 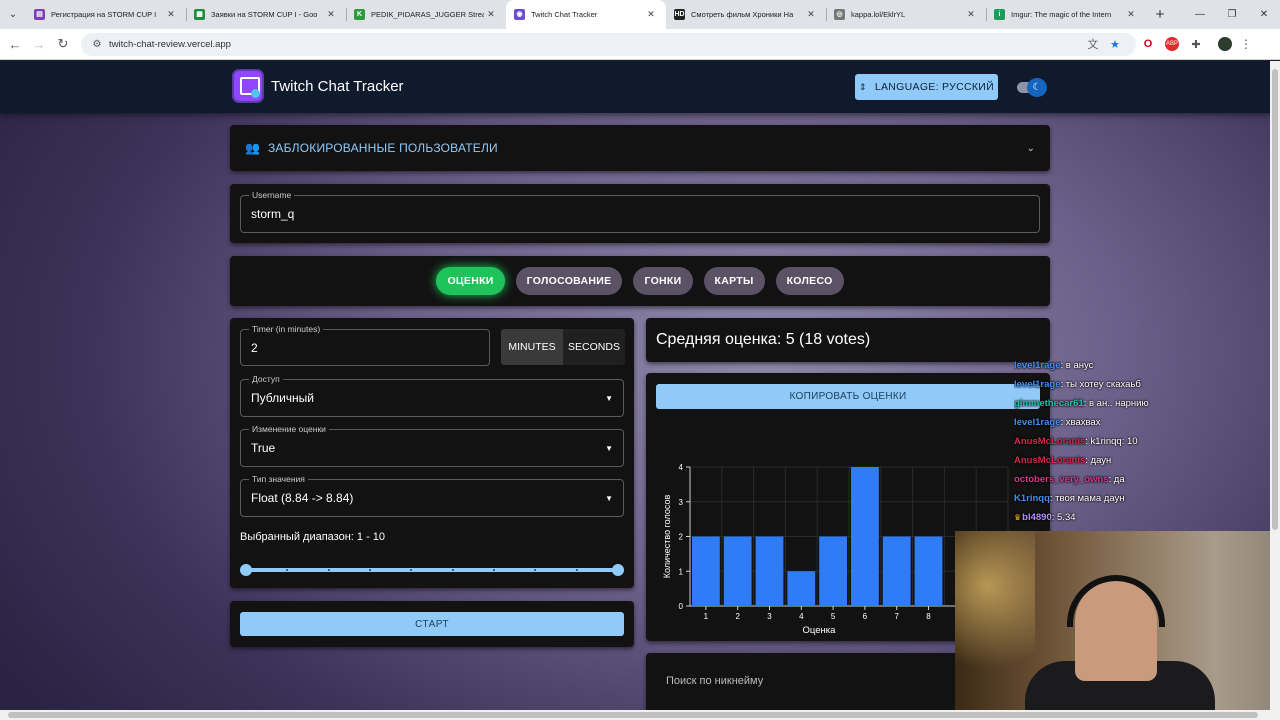 I want to click on unit-minutes-button: MINUTES, so click(x=532, y=347).